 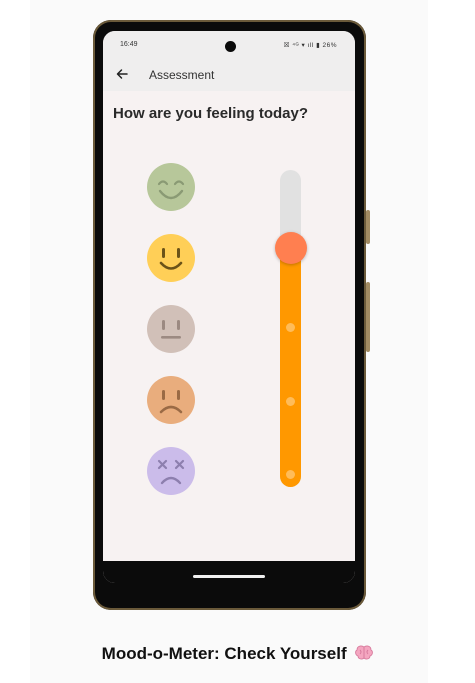 What do you see at coordinates (310, 45) in the screenshot?
I see `status-icons: ☒ ⁴ᴳ ▾ ıll ▮ 26%` at bounding box center [310, 45].